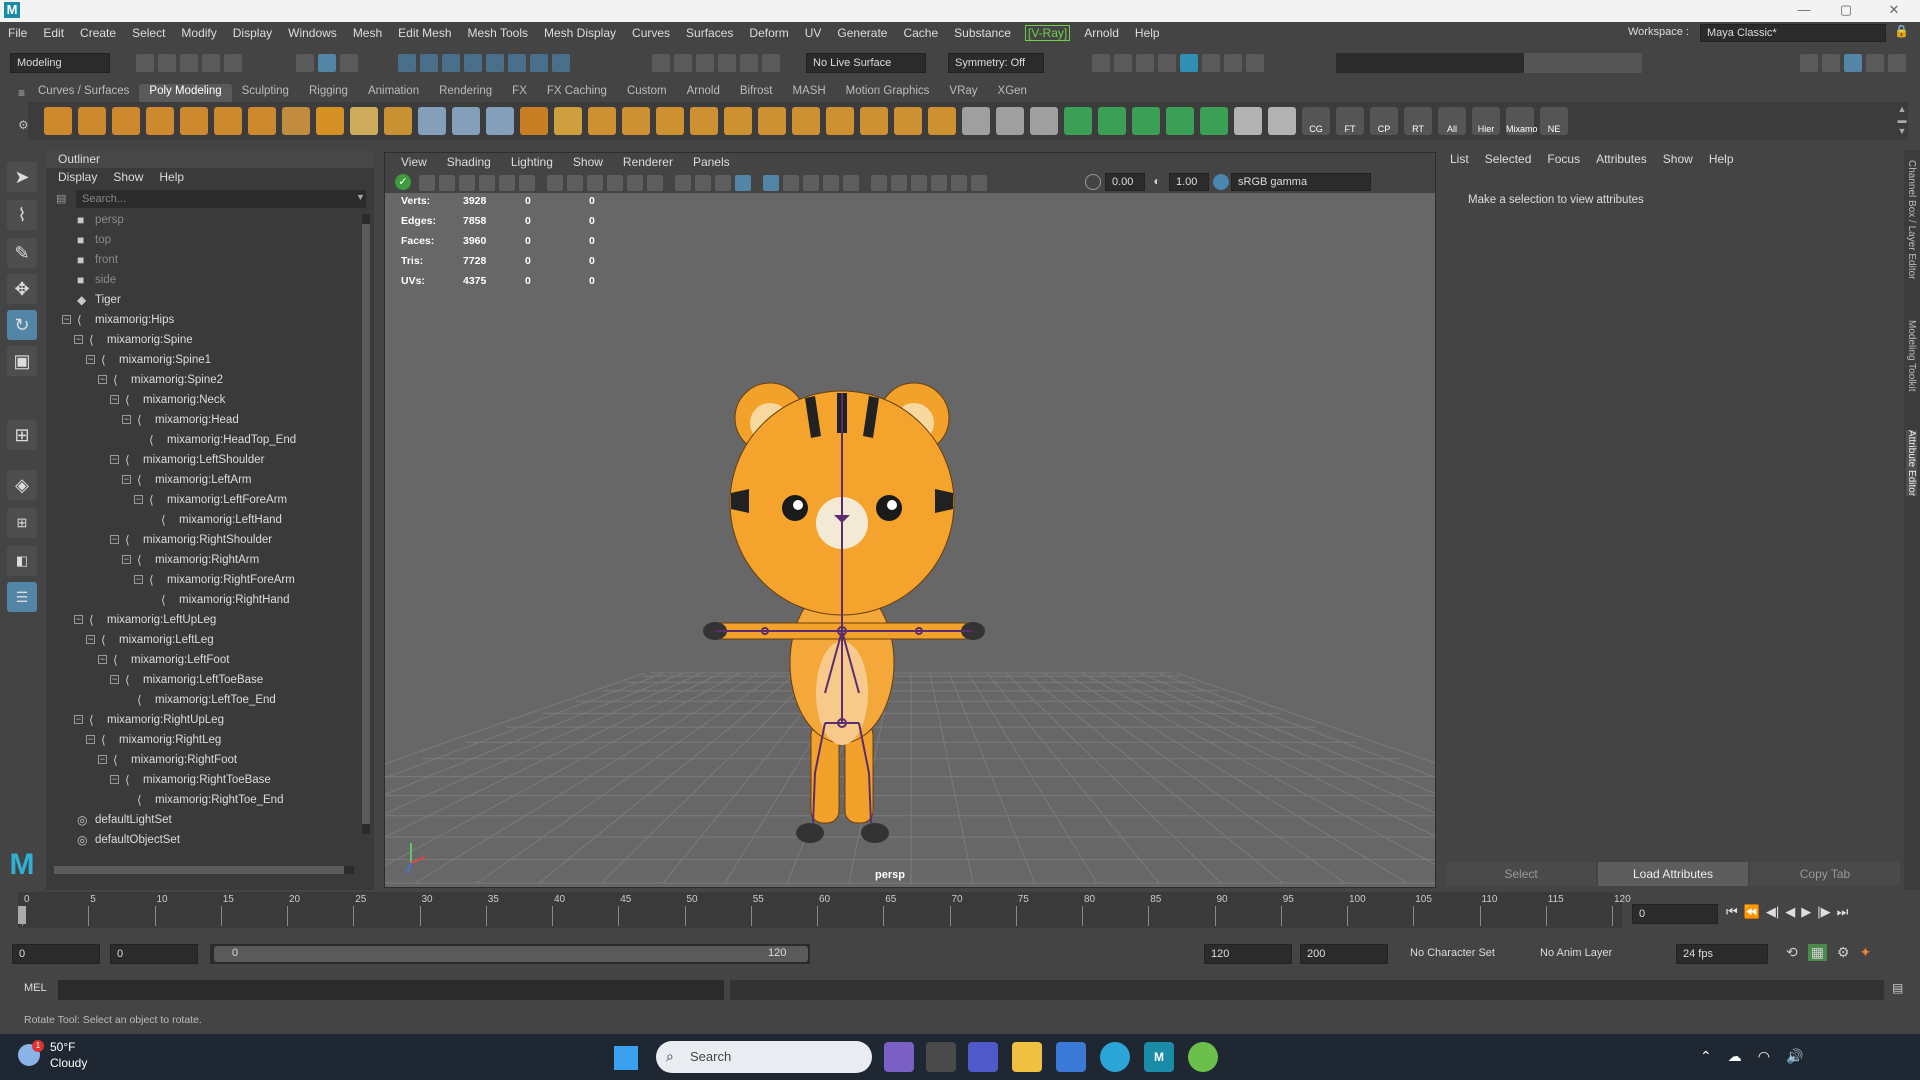 The image size is (1920, 1080). What do you see at coordinates (764, 1057) in the screenshot?
I see `taskbar-search: Search` at bounding box center [764, 1057].